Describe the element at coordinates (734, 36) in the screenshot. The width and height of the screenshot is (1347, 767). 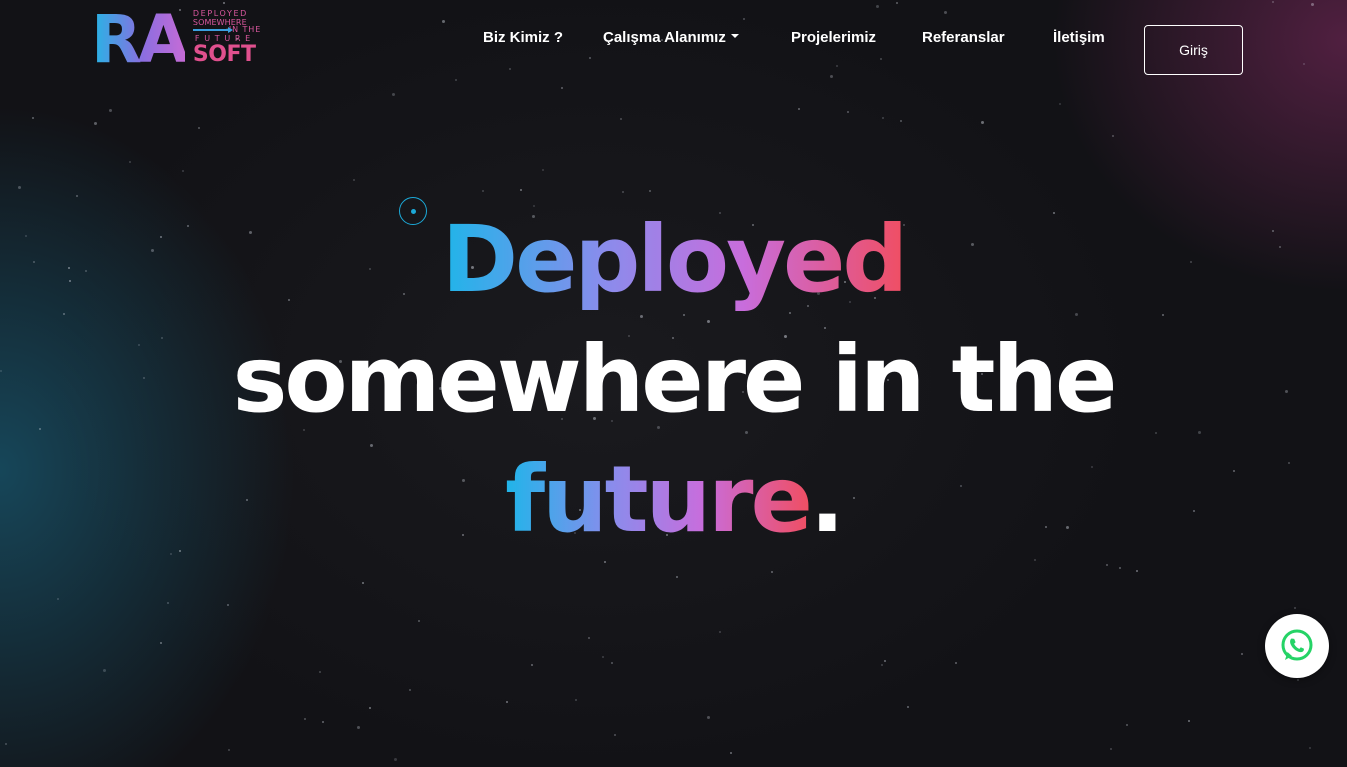
I see `caret-down-icon` at that location.